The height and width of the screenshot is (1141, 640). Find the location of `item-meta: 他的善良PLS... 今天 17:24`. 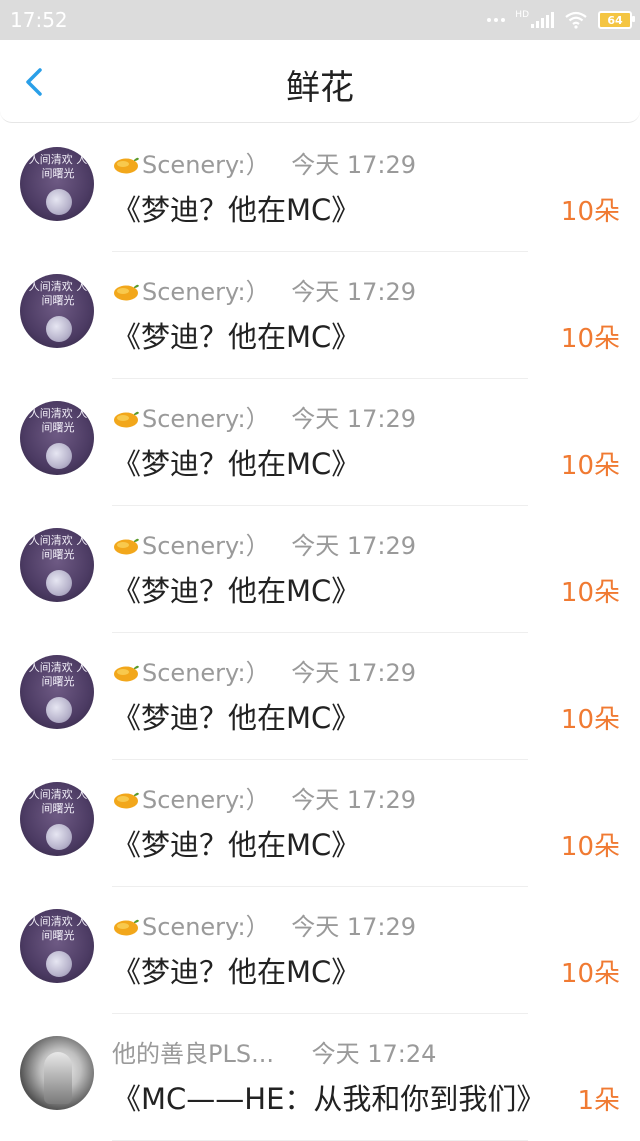

item-meta: 他的善良PLS... 今天 17:24 is located at coordinates (274, 1051).